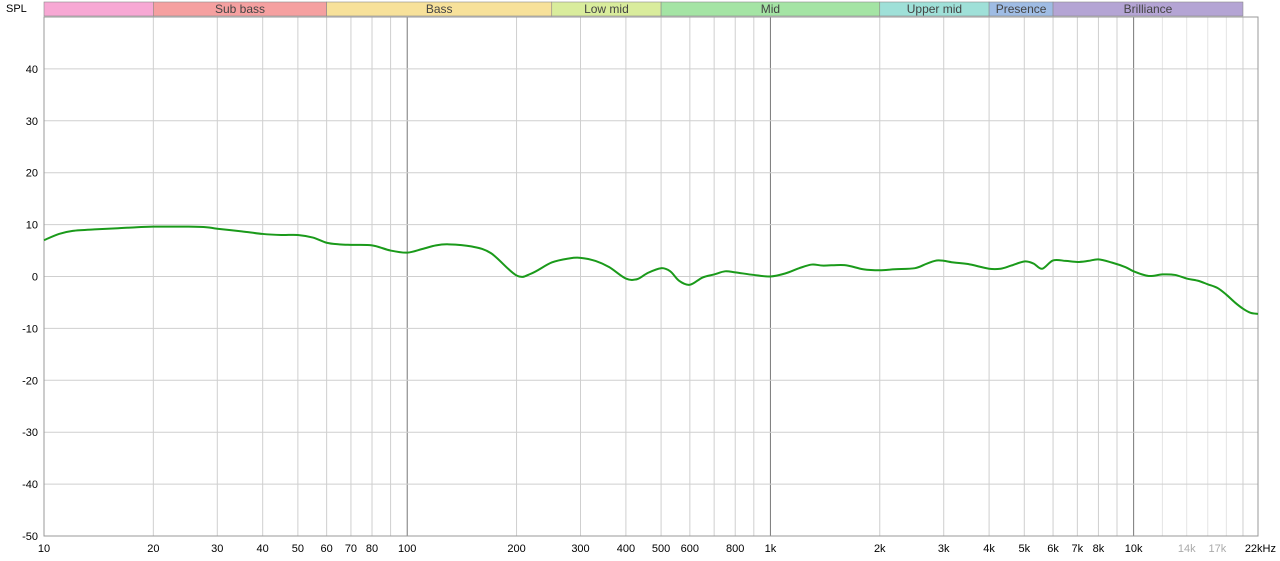 The width and height of the screenshot is (1280, 561). What do you see at coordinates (944, 549) in the screenshot?
I see `x-tick-17: 3k` at bounding box center [944, 549].